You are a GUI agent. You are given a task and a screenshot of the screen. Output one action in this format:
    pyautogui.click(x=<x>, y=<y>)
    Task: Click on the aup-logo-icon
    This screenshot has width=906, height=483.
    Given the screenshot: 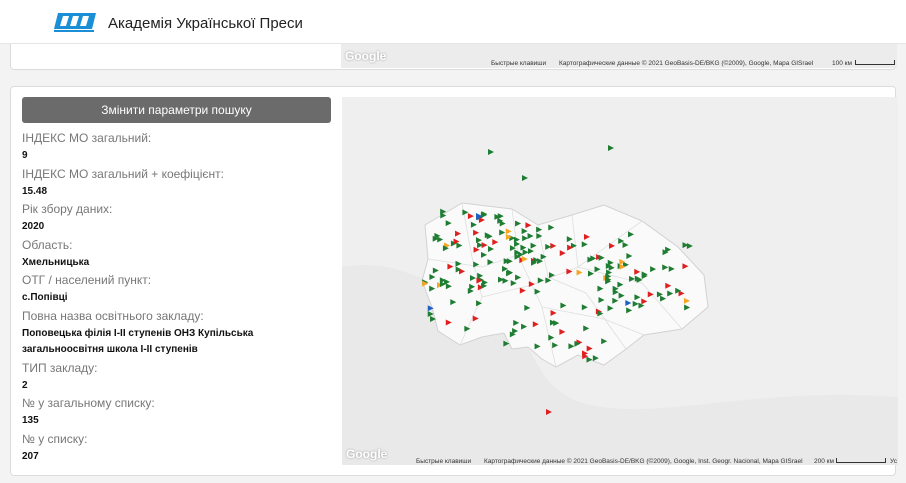 What is the action you would take?
    pyautogui.click(x=75, y=22)
    